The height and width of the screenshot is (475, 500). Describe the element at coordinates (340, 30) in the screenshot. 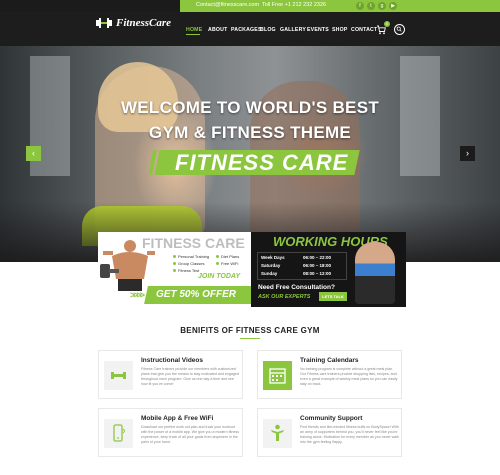

I see `nav-shop: SHOP` at that location.